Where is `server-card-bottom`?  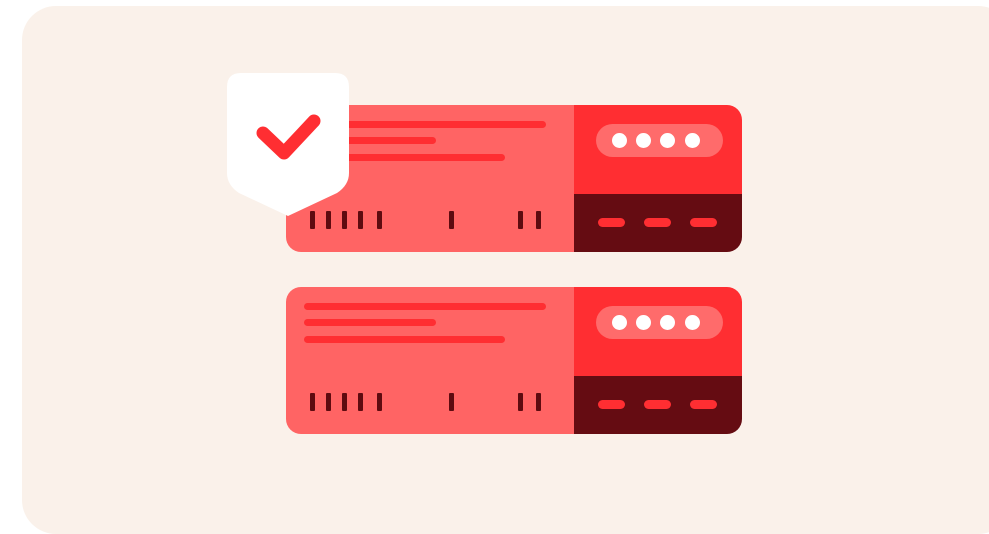
server-card-bottom is located at coordinates (514, 360).